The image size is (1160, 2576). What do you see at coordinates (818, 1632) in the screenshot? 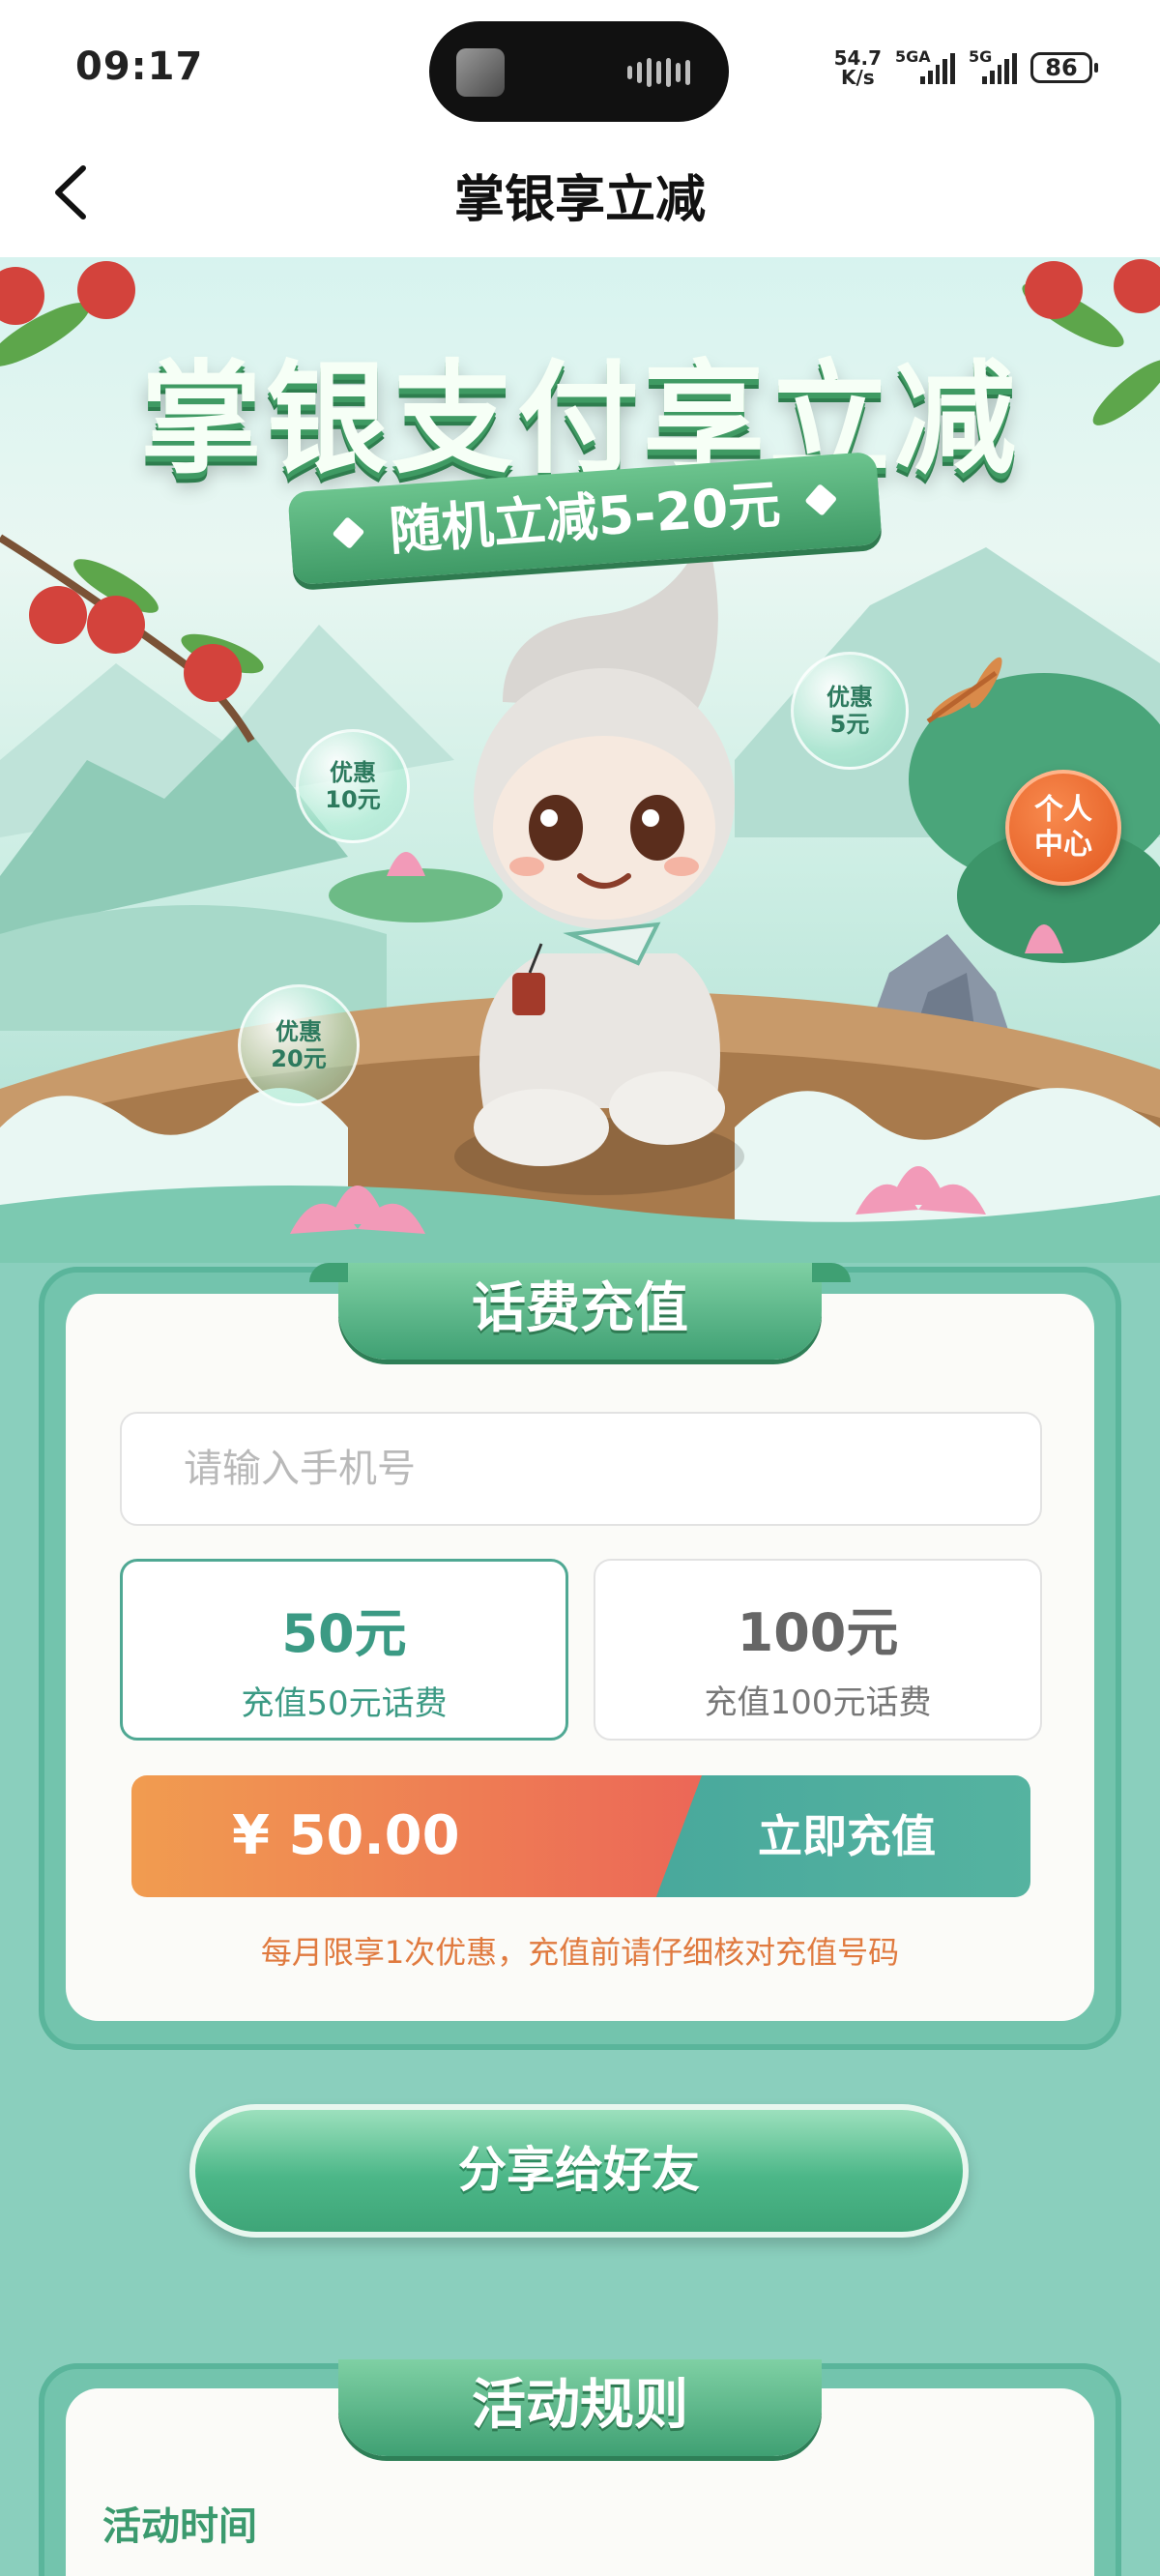
I see `option-amount: 100元` at bounding box center [818, 1632].